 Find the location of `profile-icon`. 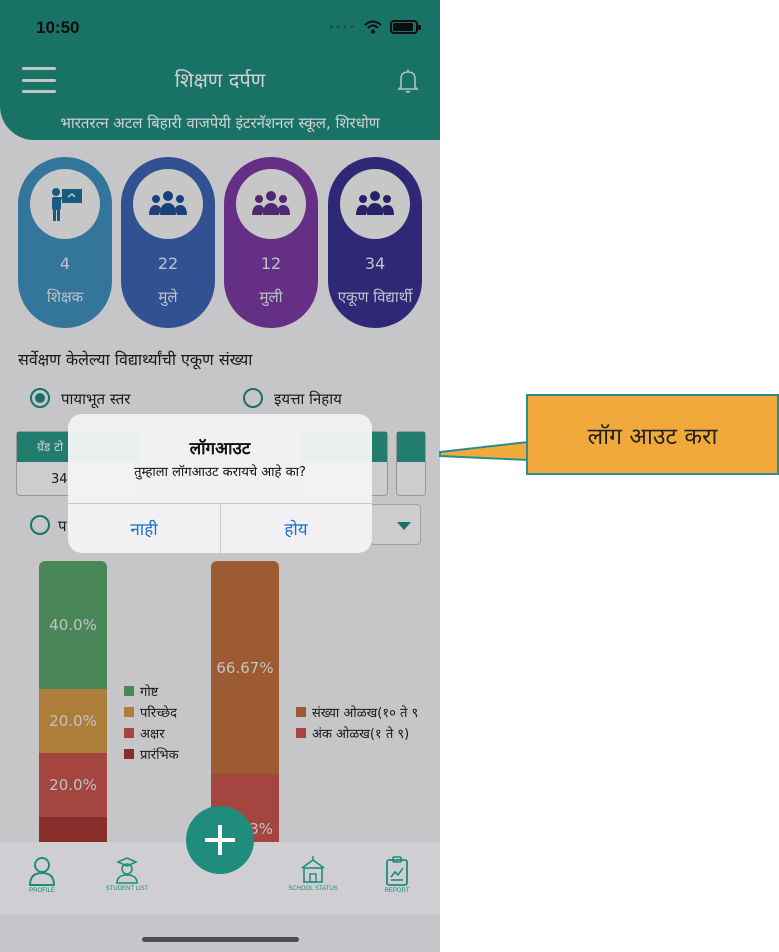

profile-icon is located at coordinates (42, 871).